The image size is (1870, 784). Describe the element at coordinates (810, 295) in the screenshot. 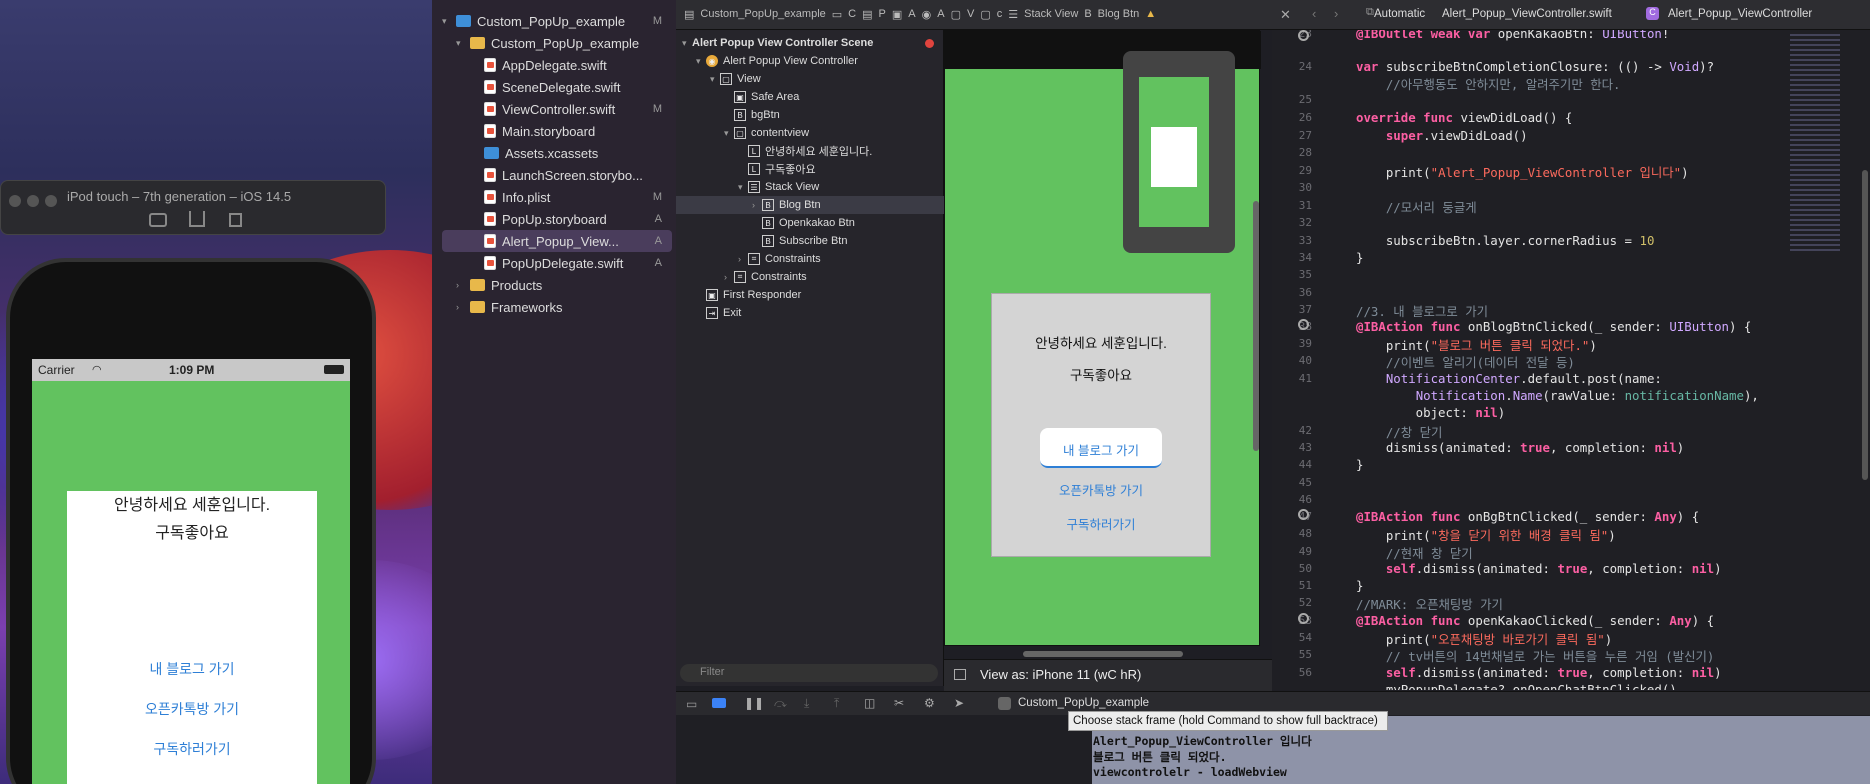

I see `outline-item: ▣ First Responder` at that location.